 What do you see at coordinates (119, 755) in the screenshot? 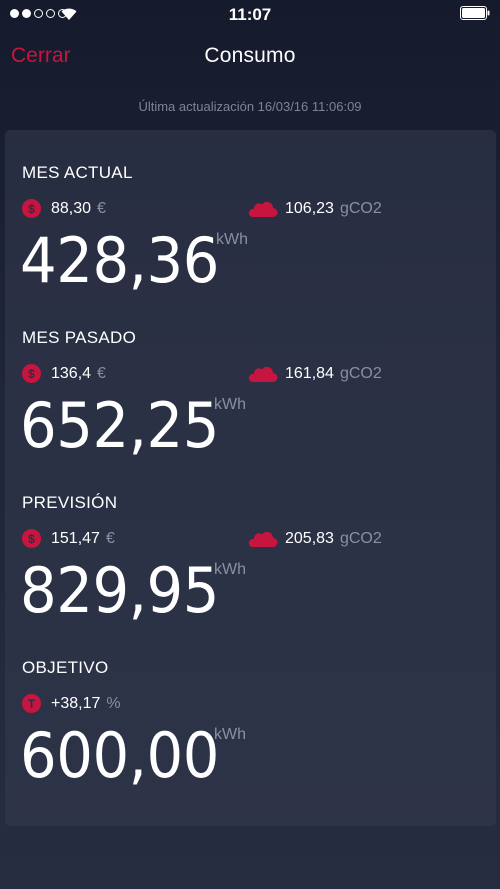
I see `energy-value: 600,00` at bounding box center [119, 755].